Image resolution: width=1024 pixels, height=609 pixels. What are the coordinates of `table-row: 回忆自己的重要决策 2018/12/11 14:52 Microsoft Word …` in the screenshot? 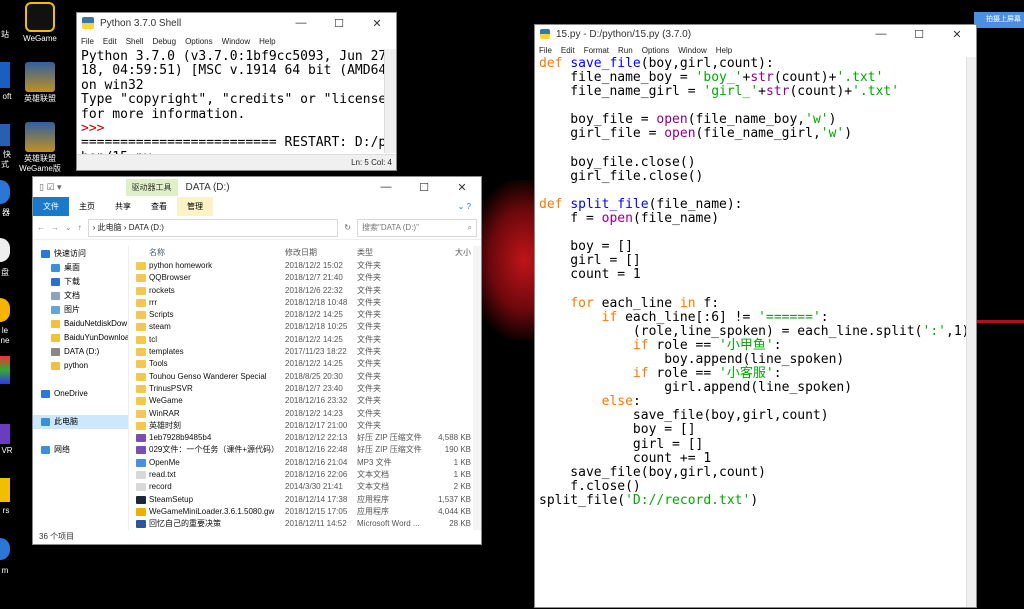 It's located at (306, 524).